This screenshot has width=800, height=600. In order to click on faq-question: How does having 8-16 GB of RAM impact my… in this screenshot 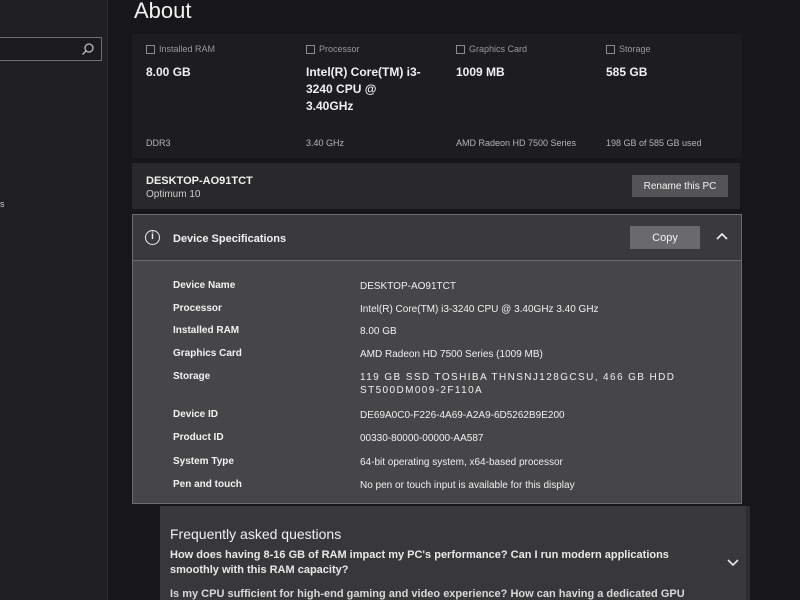, I will do `click(442, 563)`.